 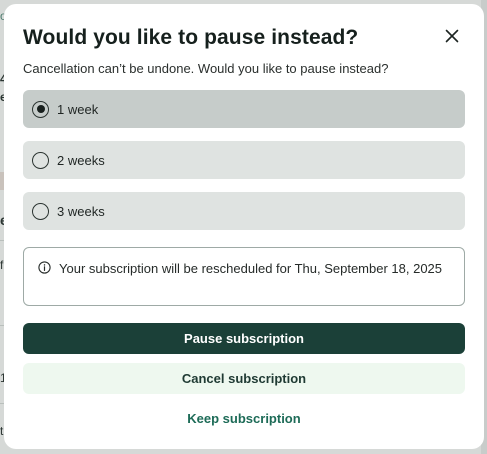 What do you see at coordinates (78, 109) in the screenshot?
I see `option-label: 1 week` at bounding box center [78, 109].